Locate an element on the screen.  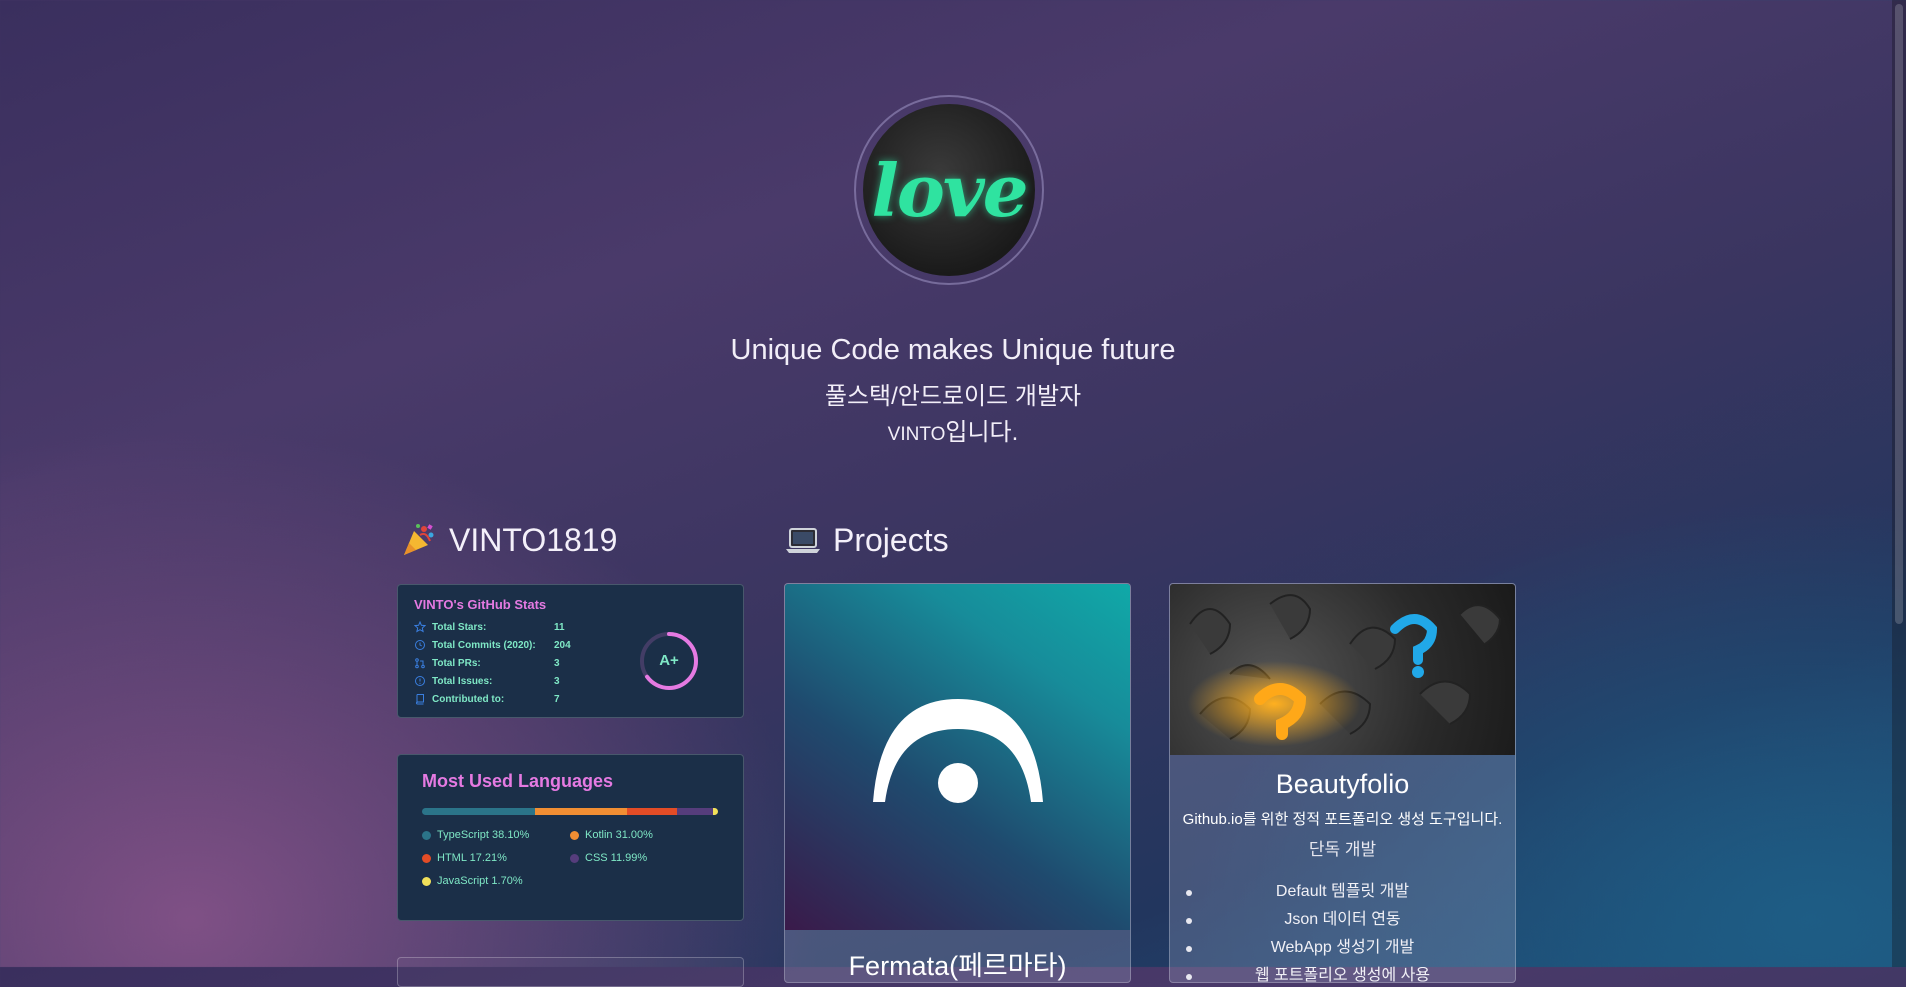
projects-section-title: Projects is located at coordinates (866, 540).